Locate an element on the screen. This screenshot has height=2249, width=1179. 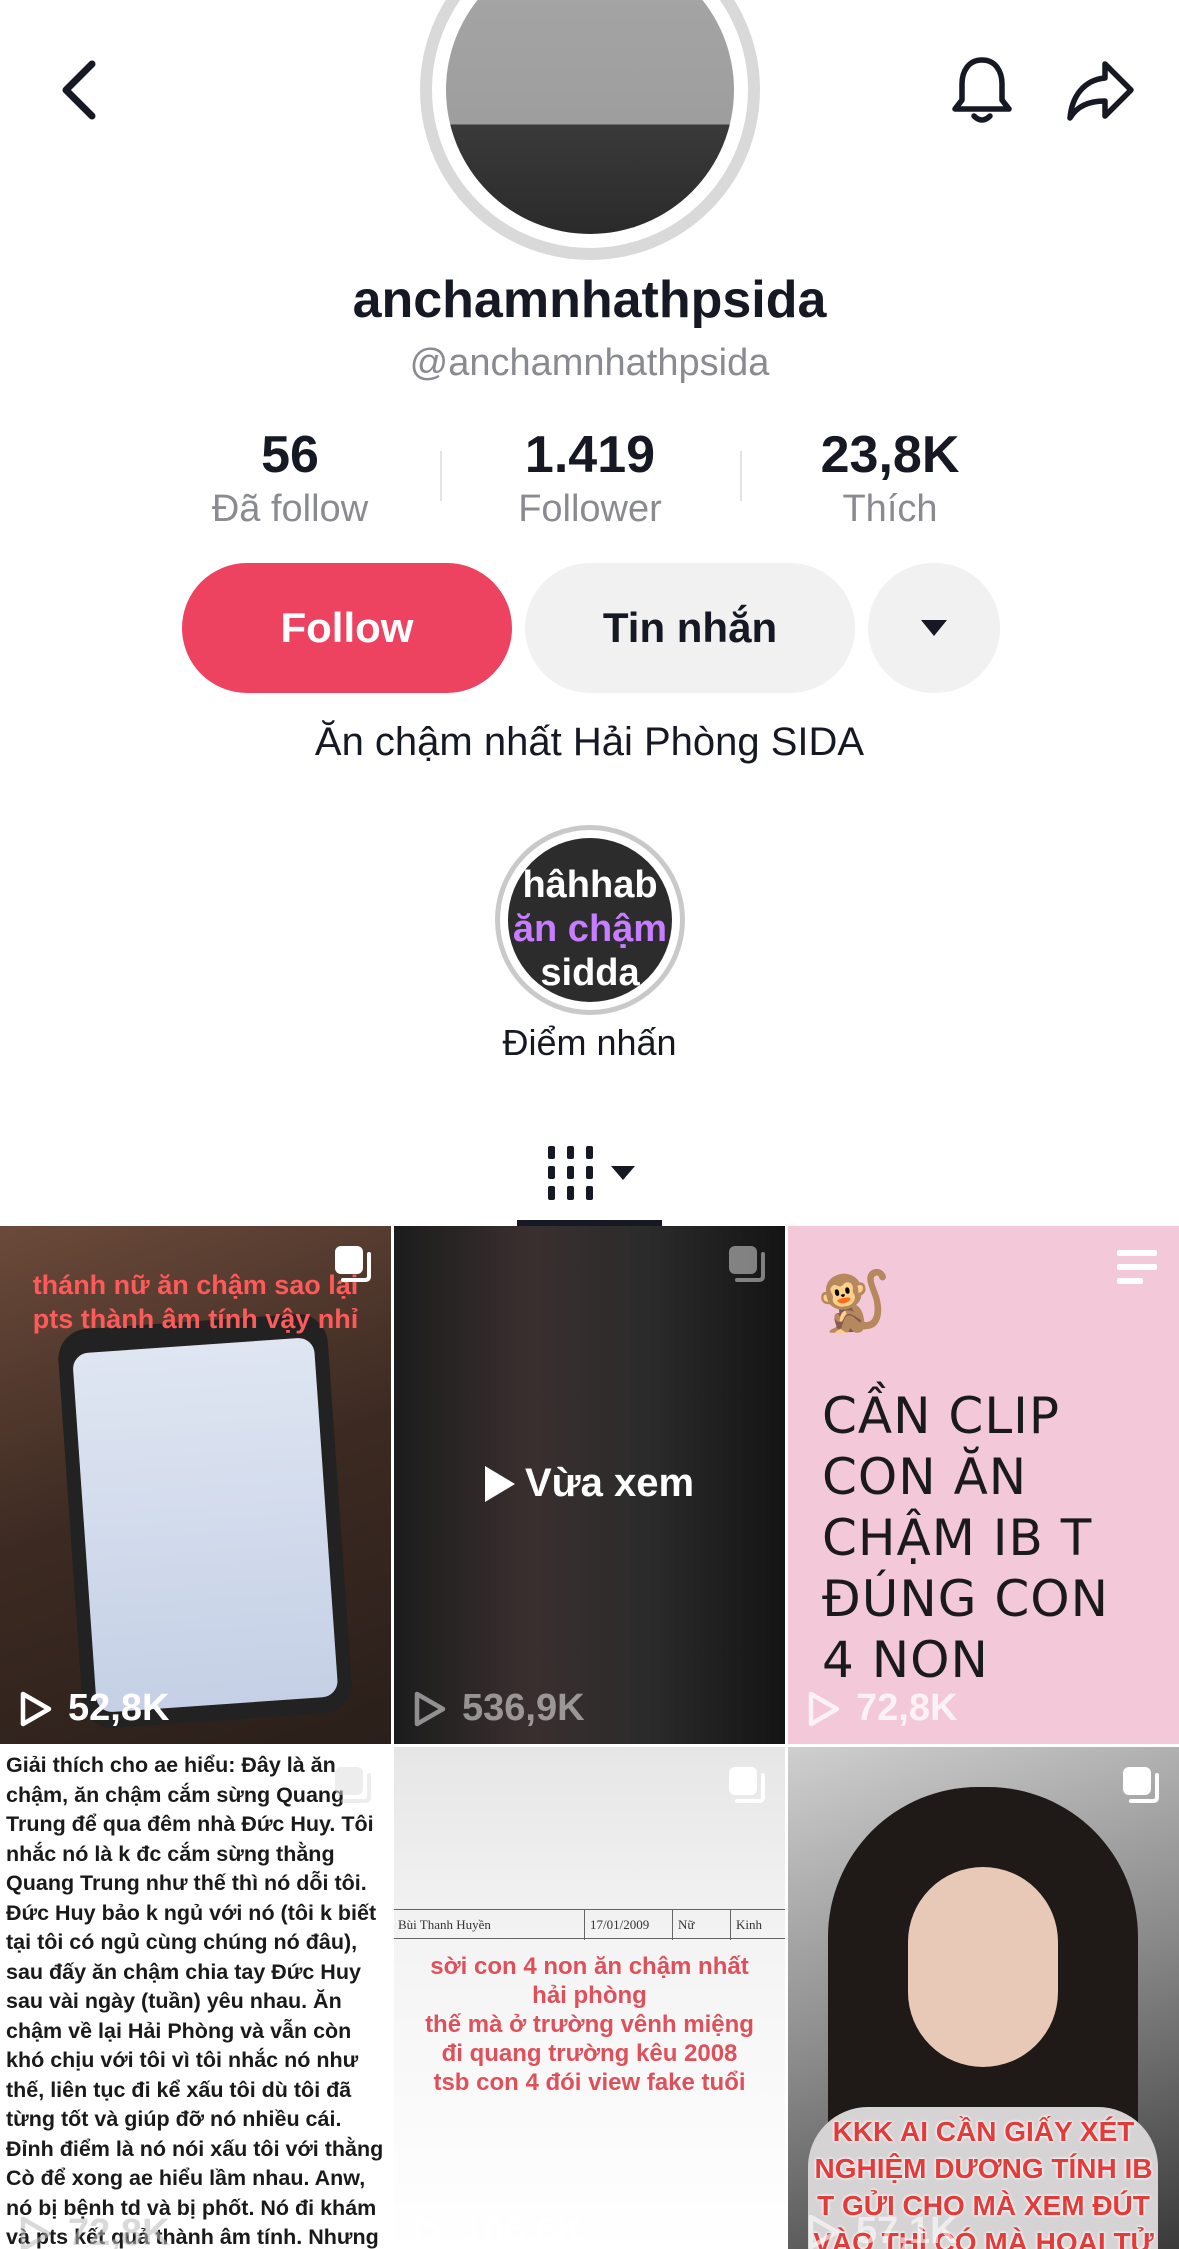
message-button: Tin nhắn is located at coordinates (690, 628).